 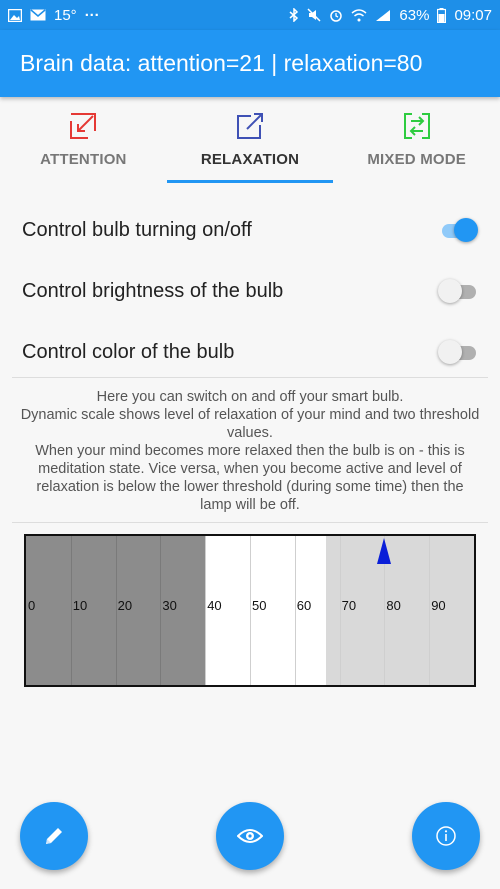 I want to click on view-button, so click(x=250, y=836).